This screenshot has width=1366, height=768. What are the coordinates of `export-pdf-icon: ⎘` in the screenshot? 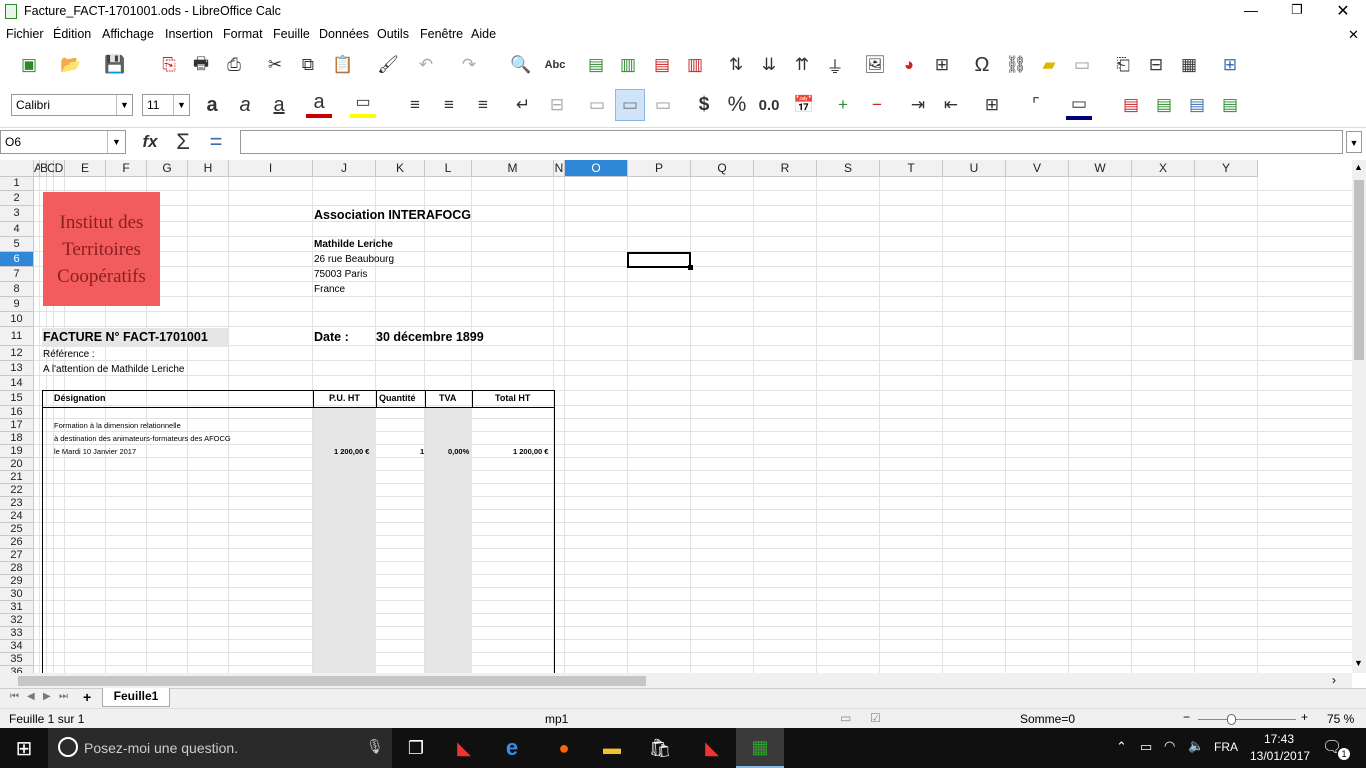 It's located at (169, 65).